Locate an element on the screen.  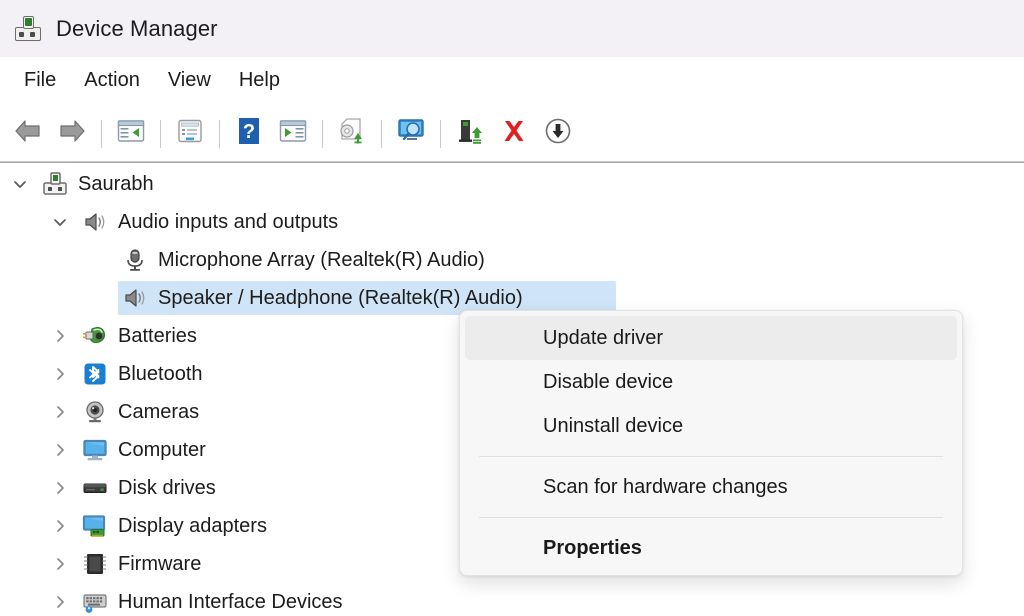
properties-page-icon is located at coordinates (190, 133).